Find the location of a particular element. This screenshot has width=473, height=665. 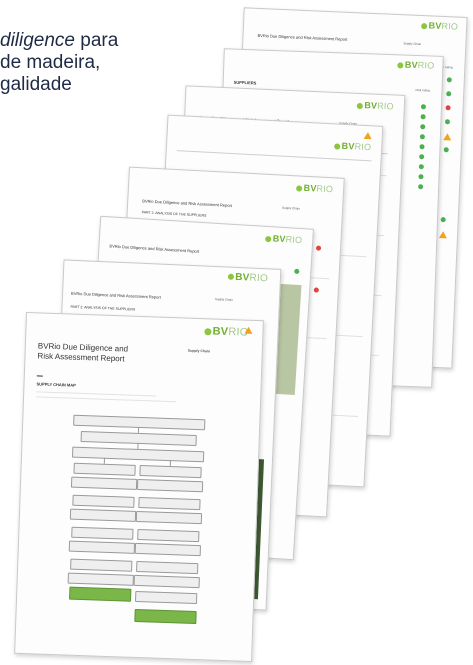

report-title-line-2: Risk Assessment Report is located at coordinates (81, 357).